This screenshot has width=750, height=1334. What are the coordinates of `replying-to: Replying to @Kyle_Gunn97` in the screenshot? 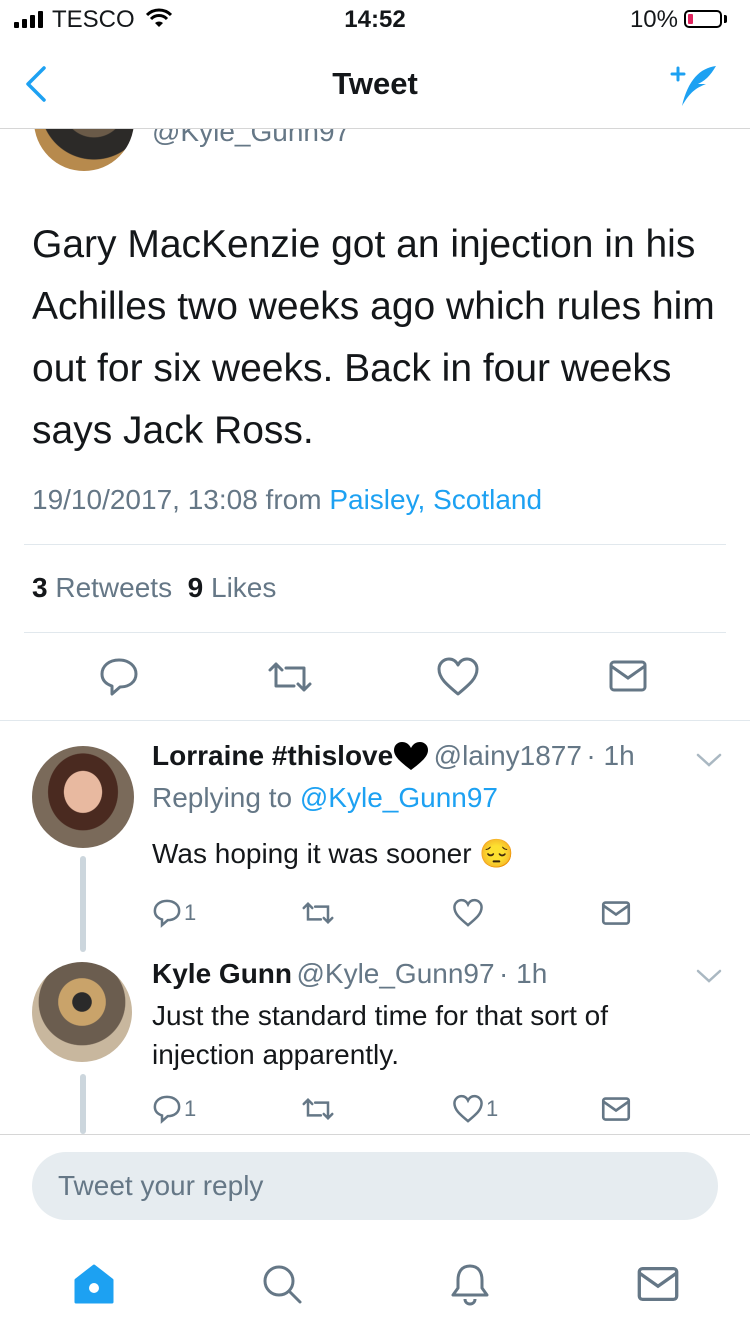 It's located at (325, 797).